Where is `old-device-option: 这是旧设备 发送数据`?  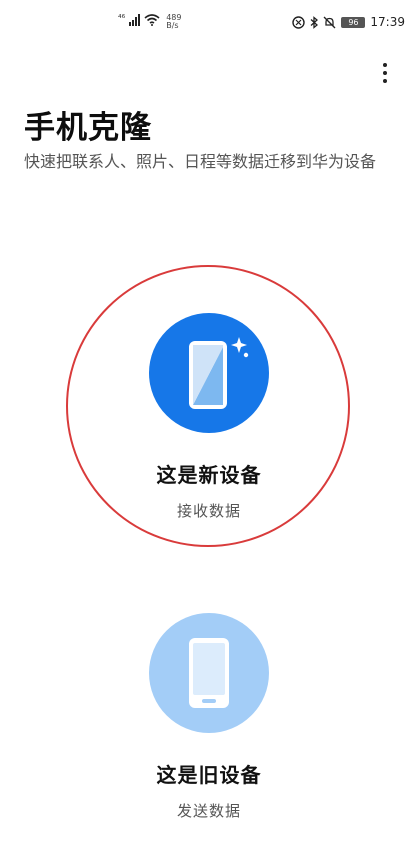
old-device-option: 这是旧设备 发送数据 is located at coordinates (209, 717).